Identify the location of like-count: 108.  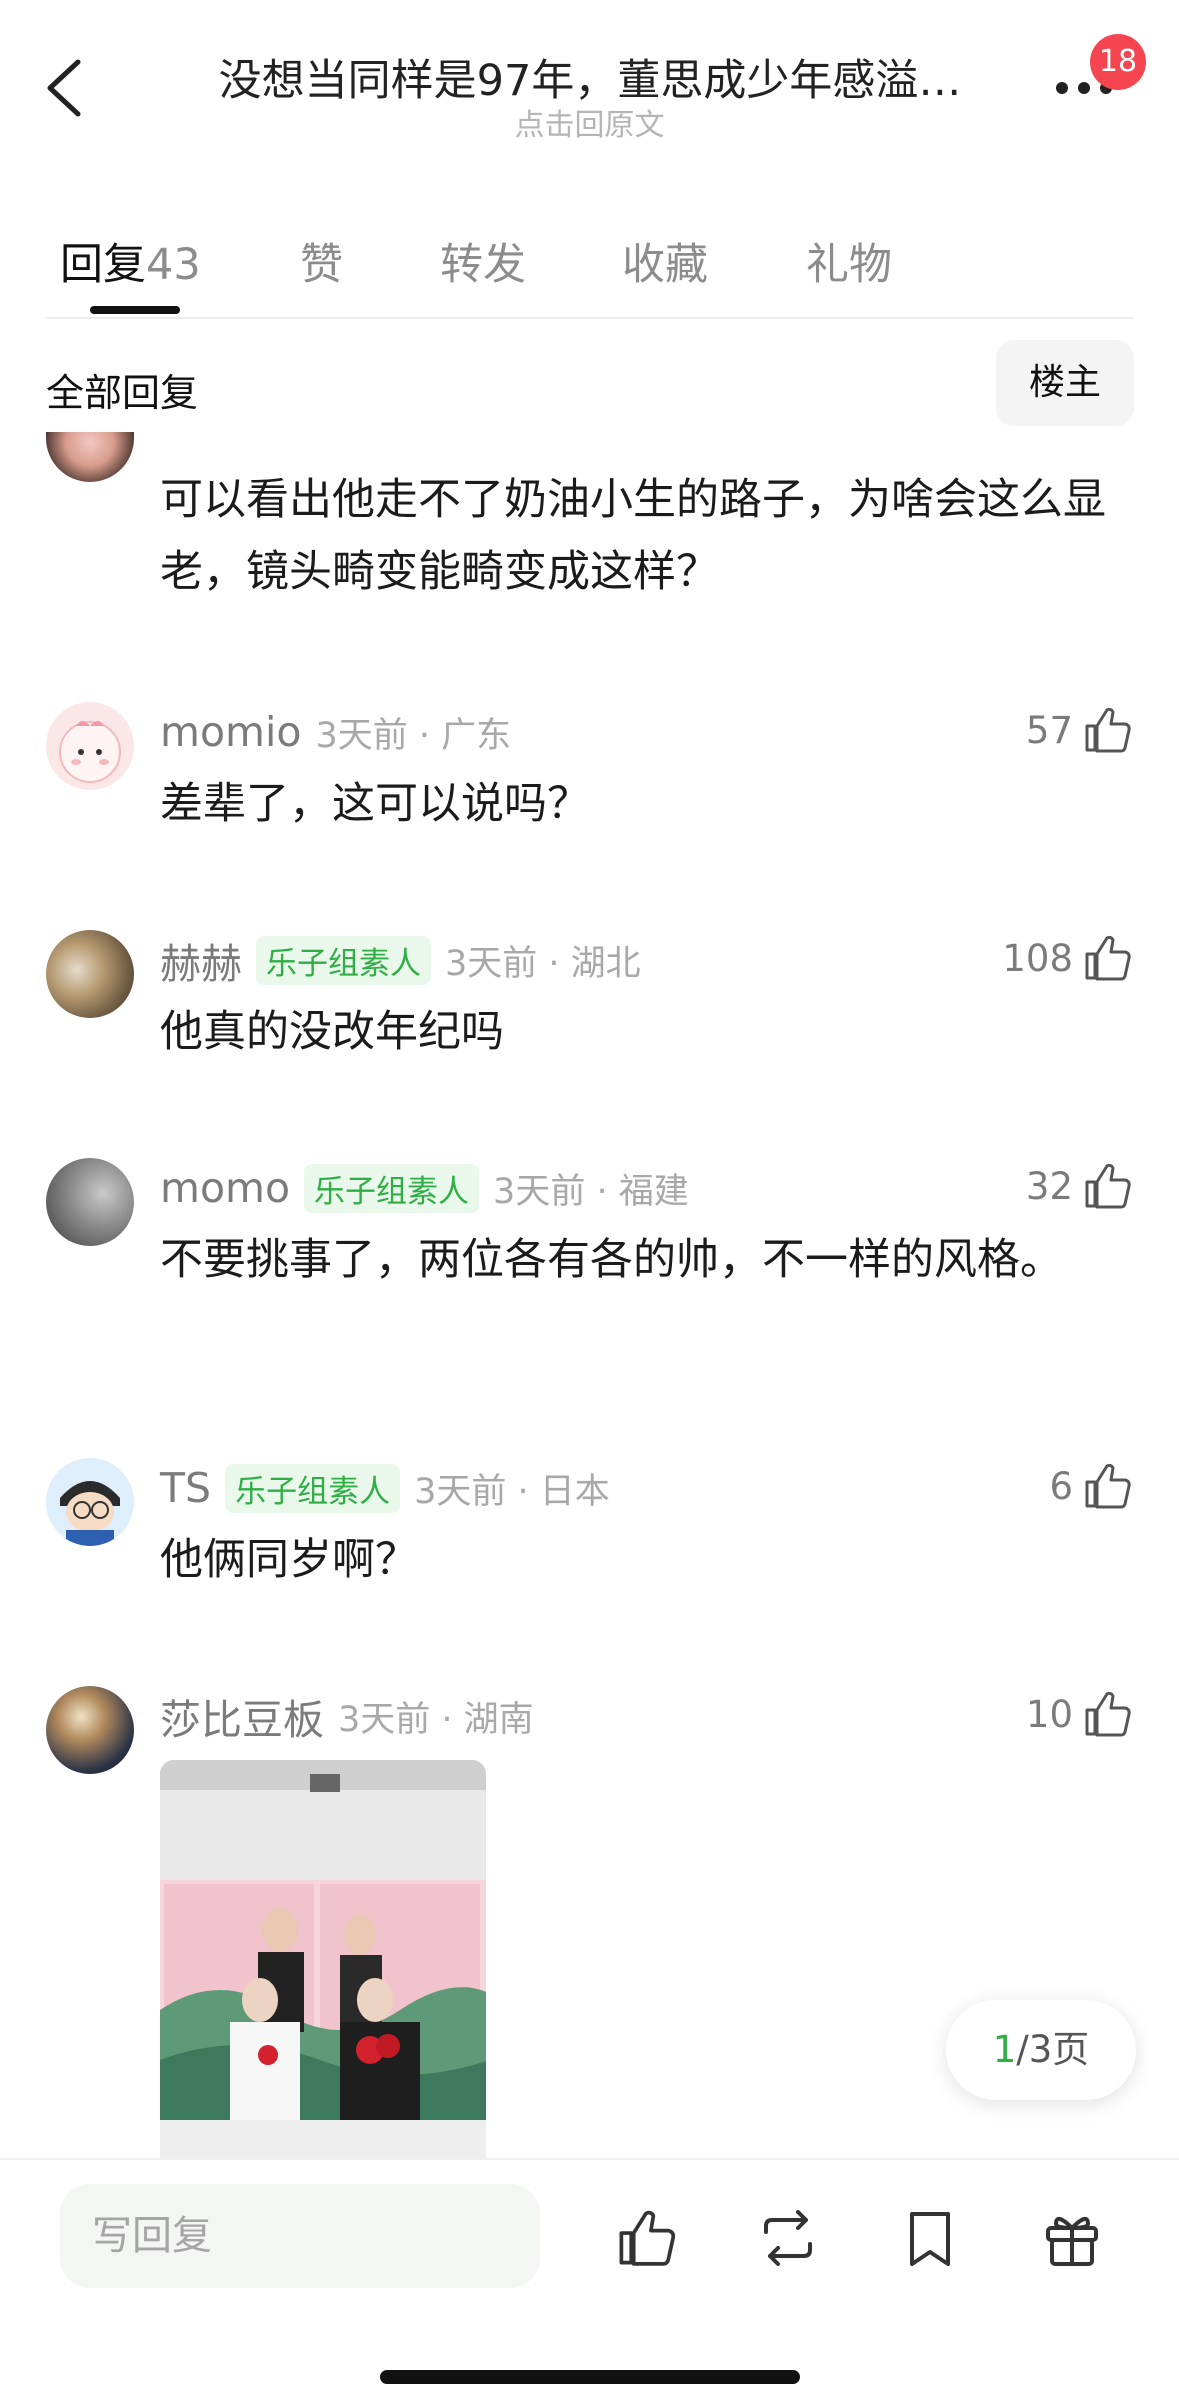
(1037, 958).